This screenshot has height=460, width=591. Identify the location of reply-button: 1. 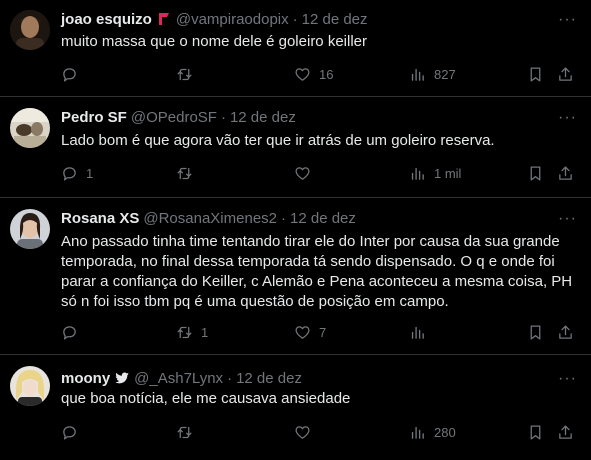
(77, 173).